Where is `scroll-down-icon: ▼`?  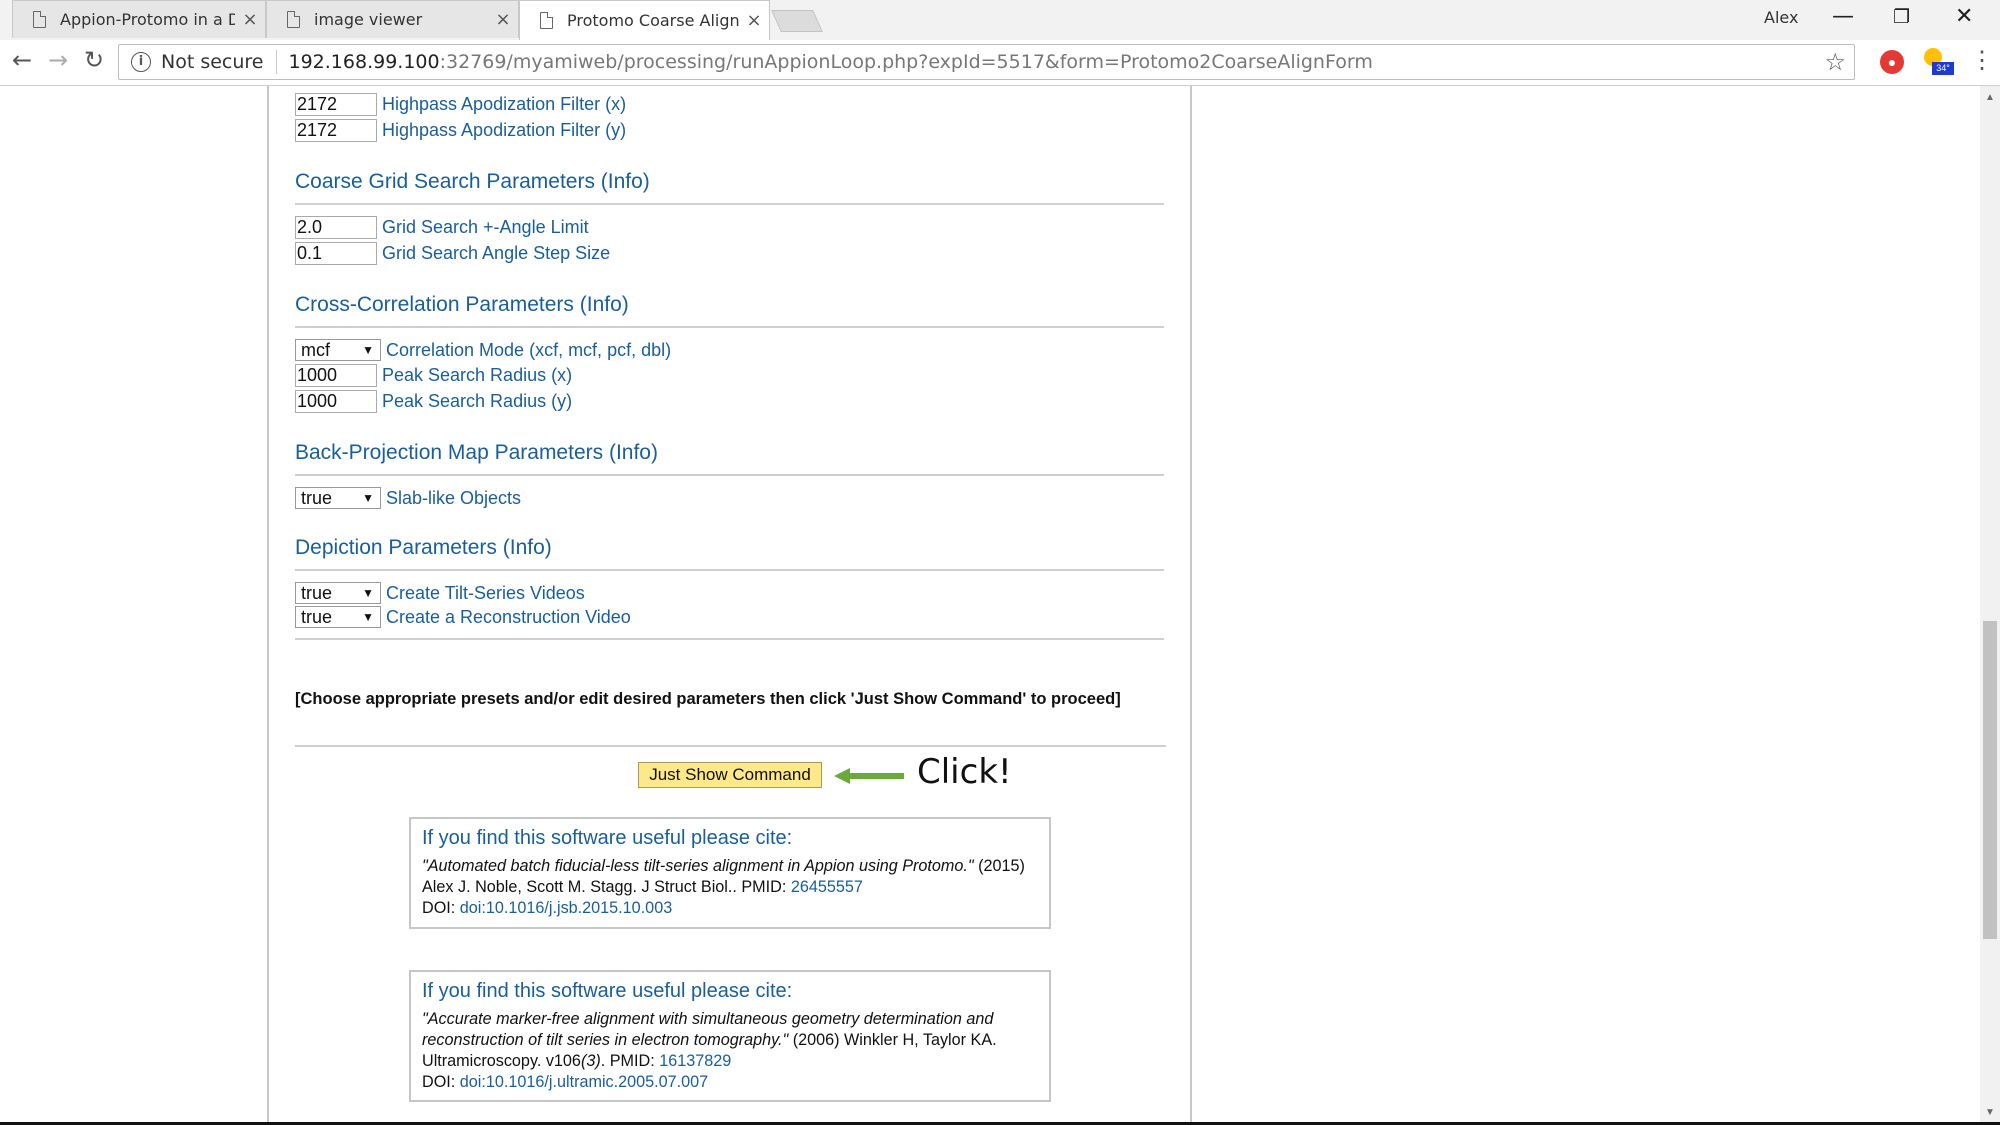
scroll-down-icon: ▼ is located at coordinates (1990, 1112).